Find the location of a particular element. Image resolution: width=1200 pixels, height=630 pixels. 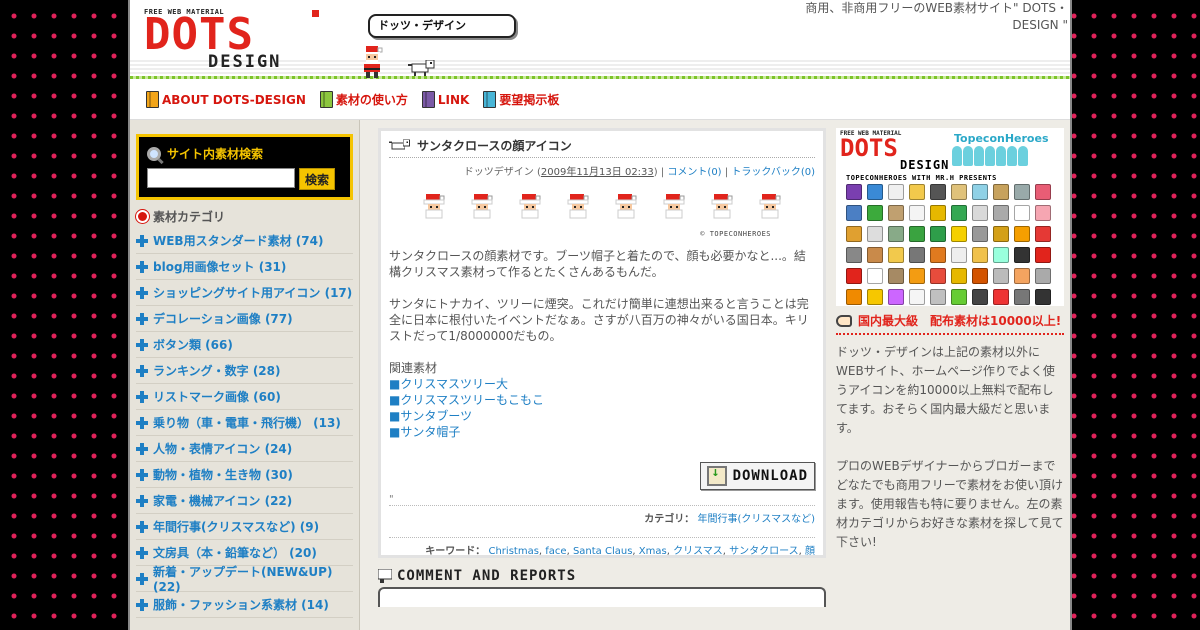

category-label: デコレーション画像 (77) is located at coordinates (223, 319).